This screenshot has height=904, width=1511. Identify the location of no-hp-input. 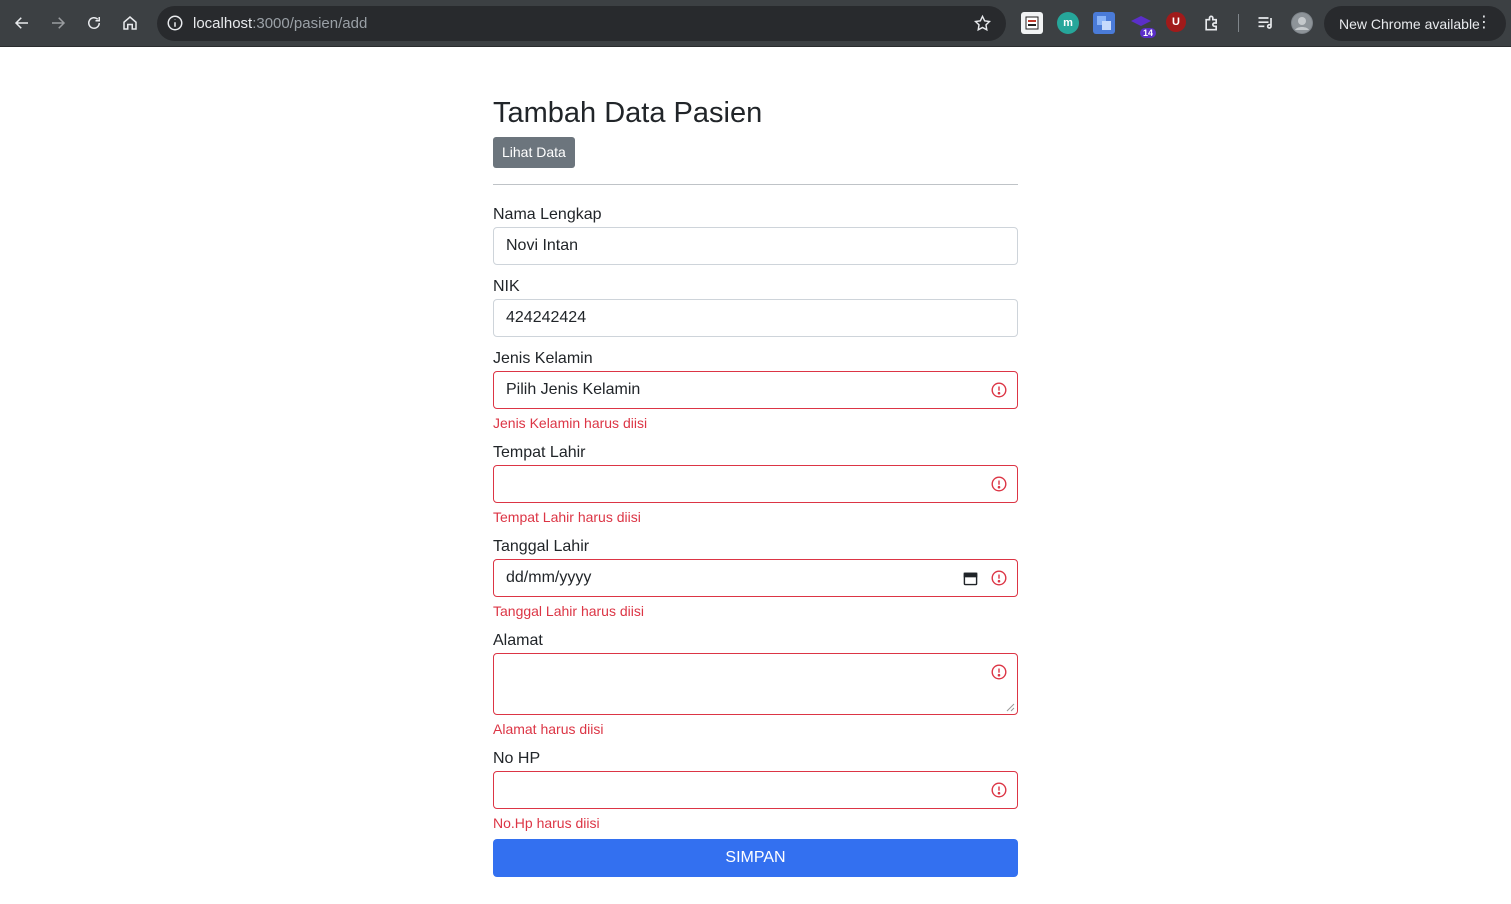
(755, 790).